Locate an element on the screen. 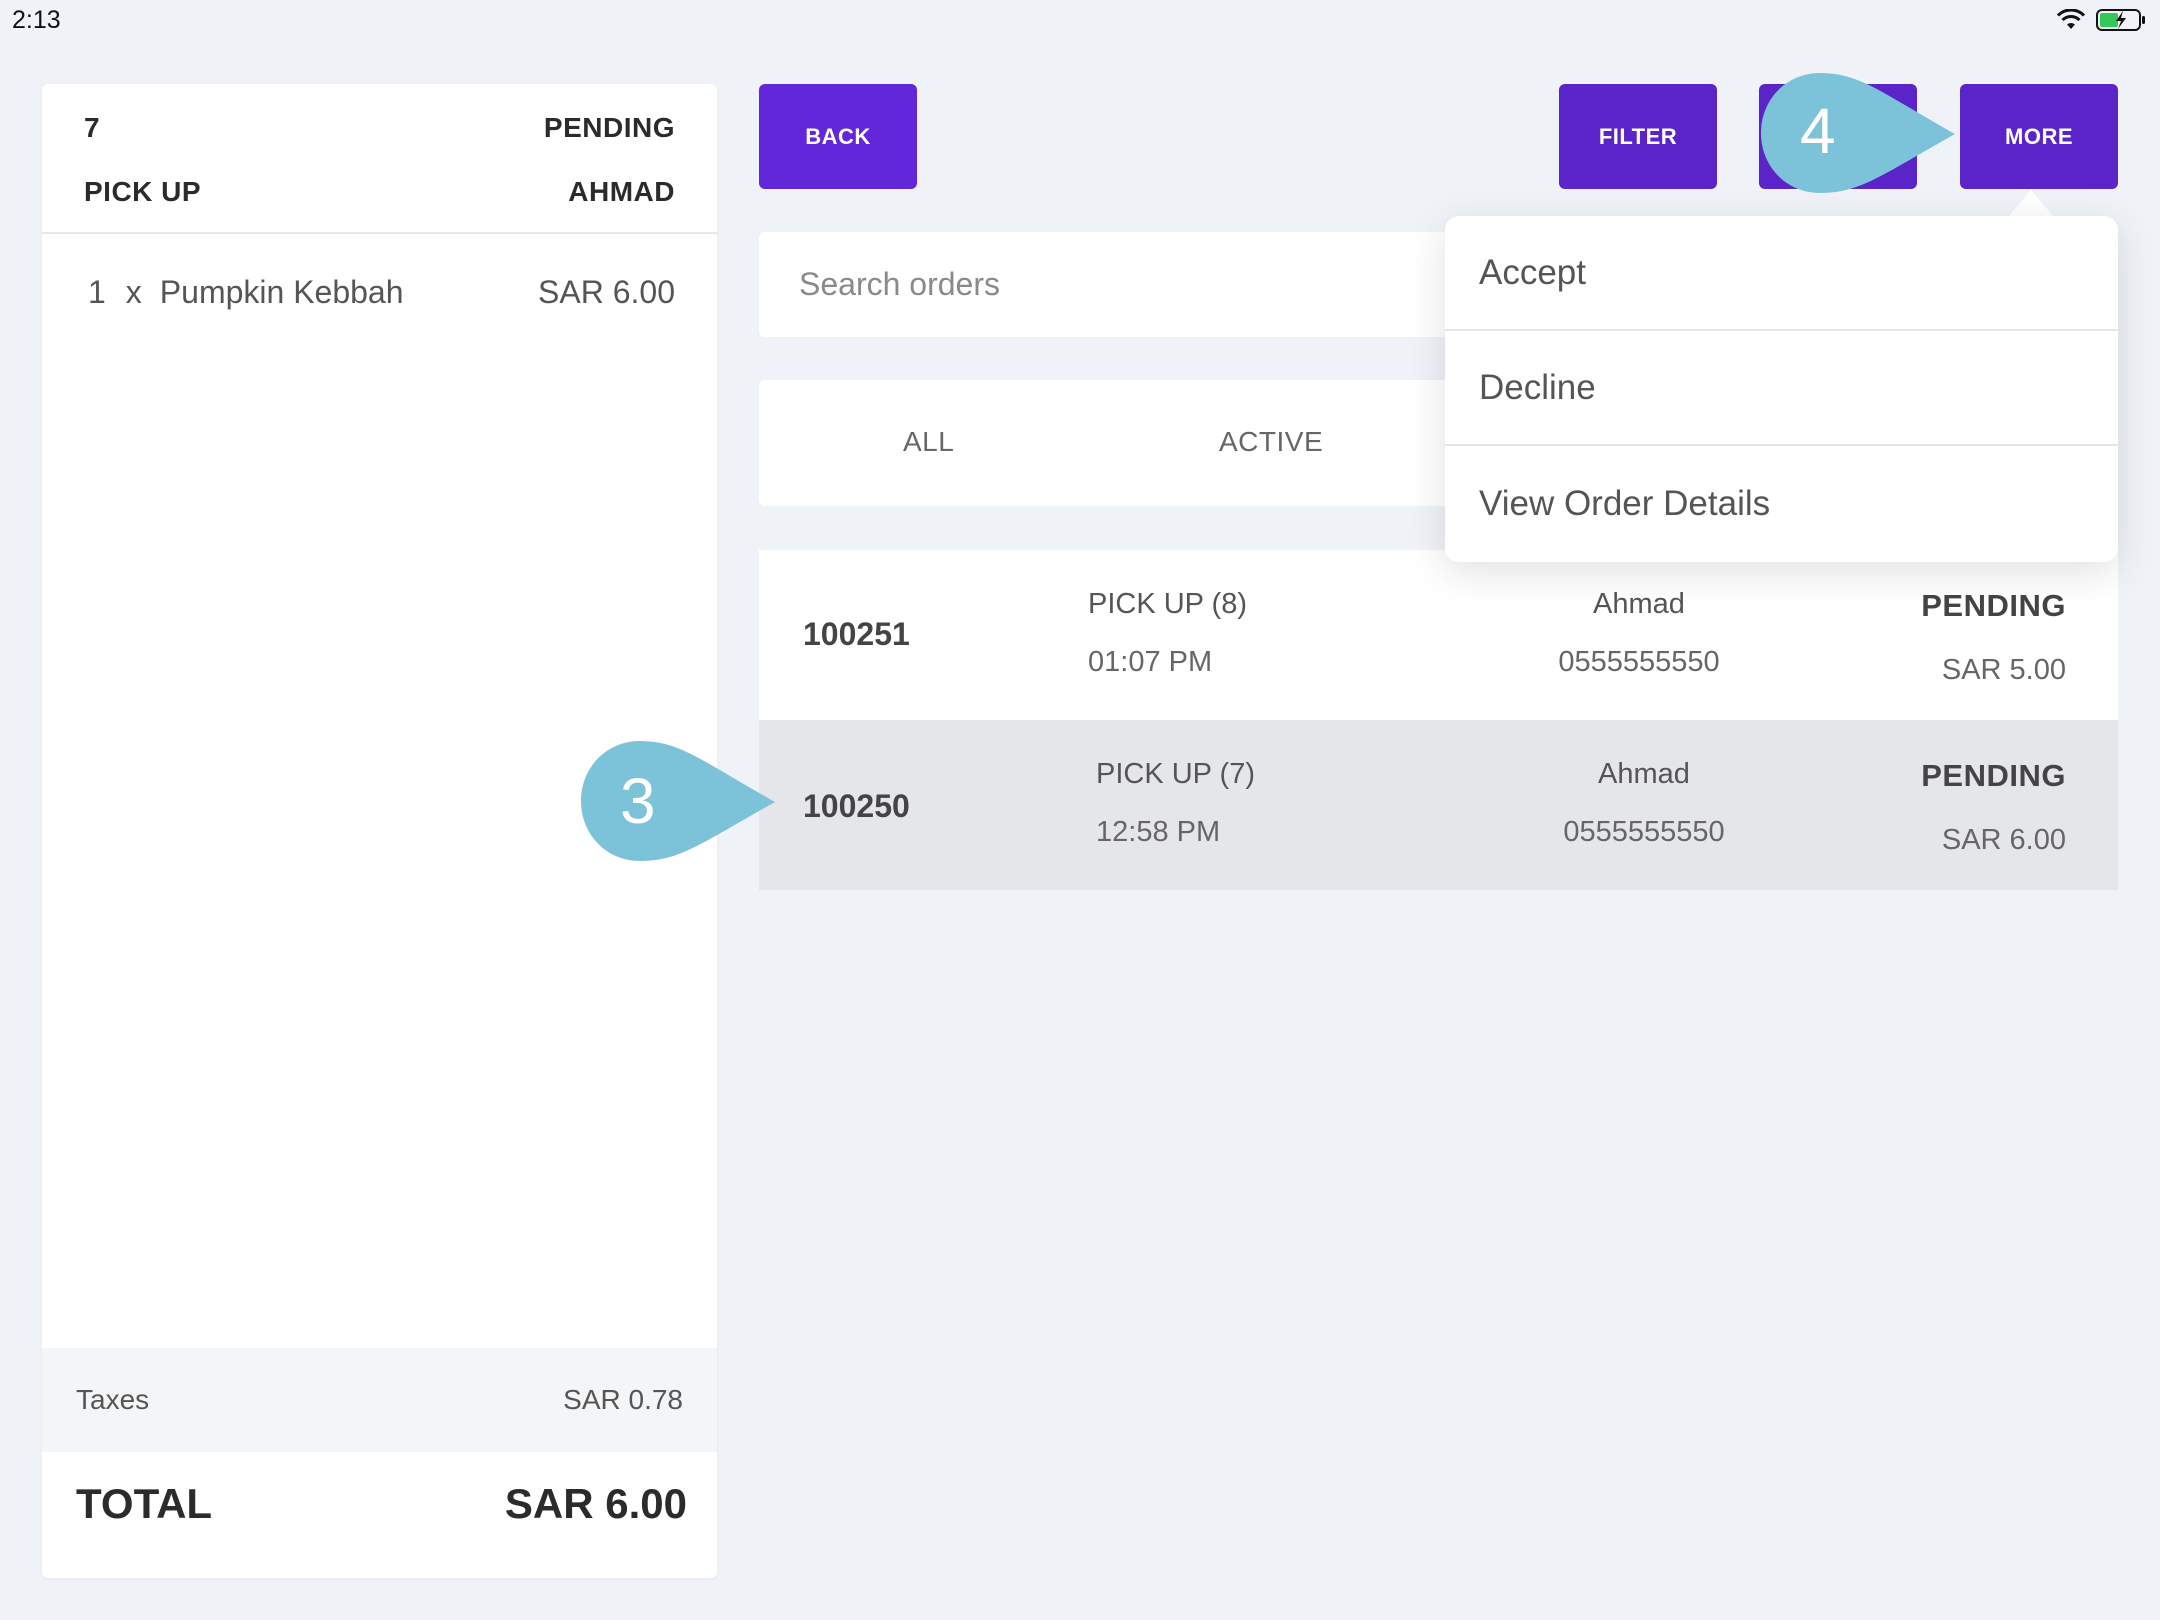  order-line-item: 1 x Pumpkin Kebbah SAR 6.00 is located at coordinates (381, 292).